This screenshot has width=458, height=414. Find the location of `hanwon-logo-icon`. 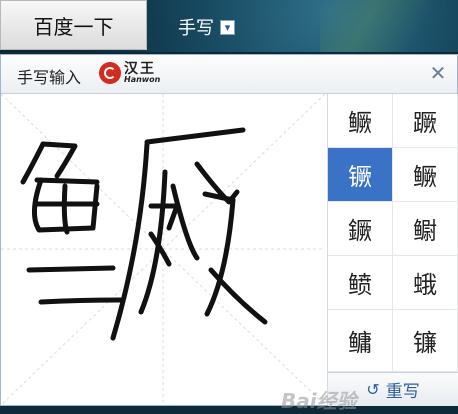

hanwon-logo-icon is located at coordinates (110, 73).